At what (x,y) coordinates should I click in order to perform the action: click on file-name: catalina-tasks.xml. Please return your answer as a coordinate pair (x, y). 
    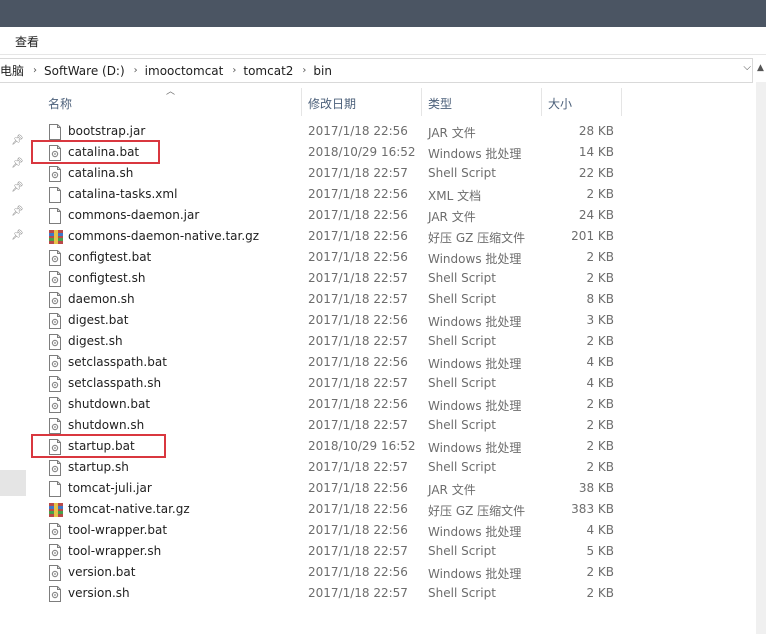
    Looking at the image, I should click on (123, 194).